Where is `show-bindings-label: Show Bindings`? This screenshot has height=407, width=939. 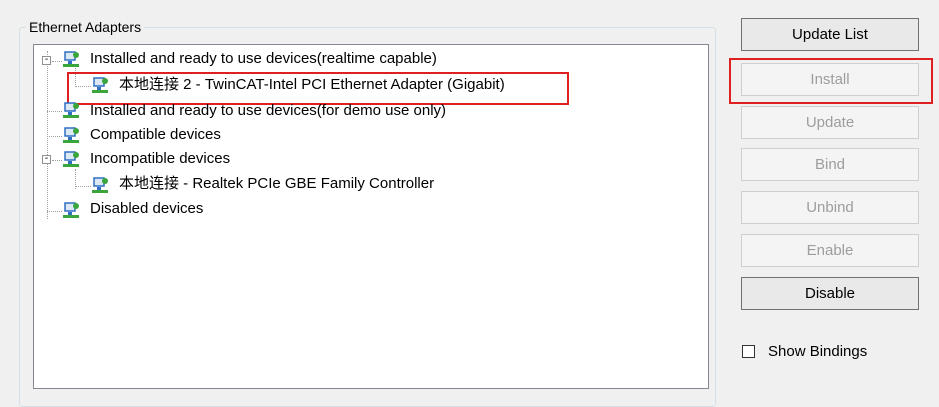
show-bindings-label: Show Bindings is located at coordinates (818, 351).